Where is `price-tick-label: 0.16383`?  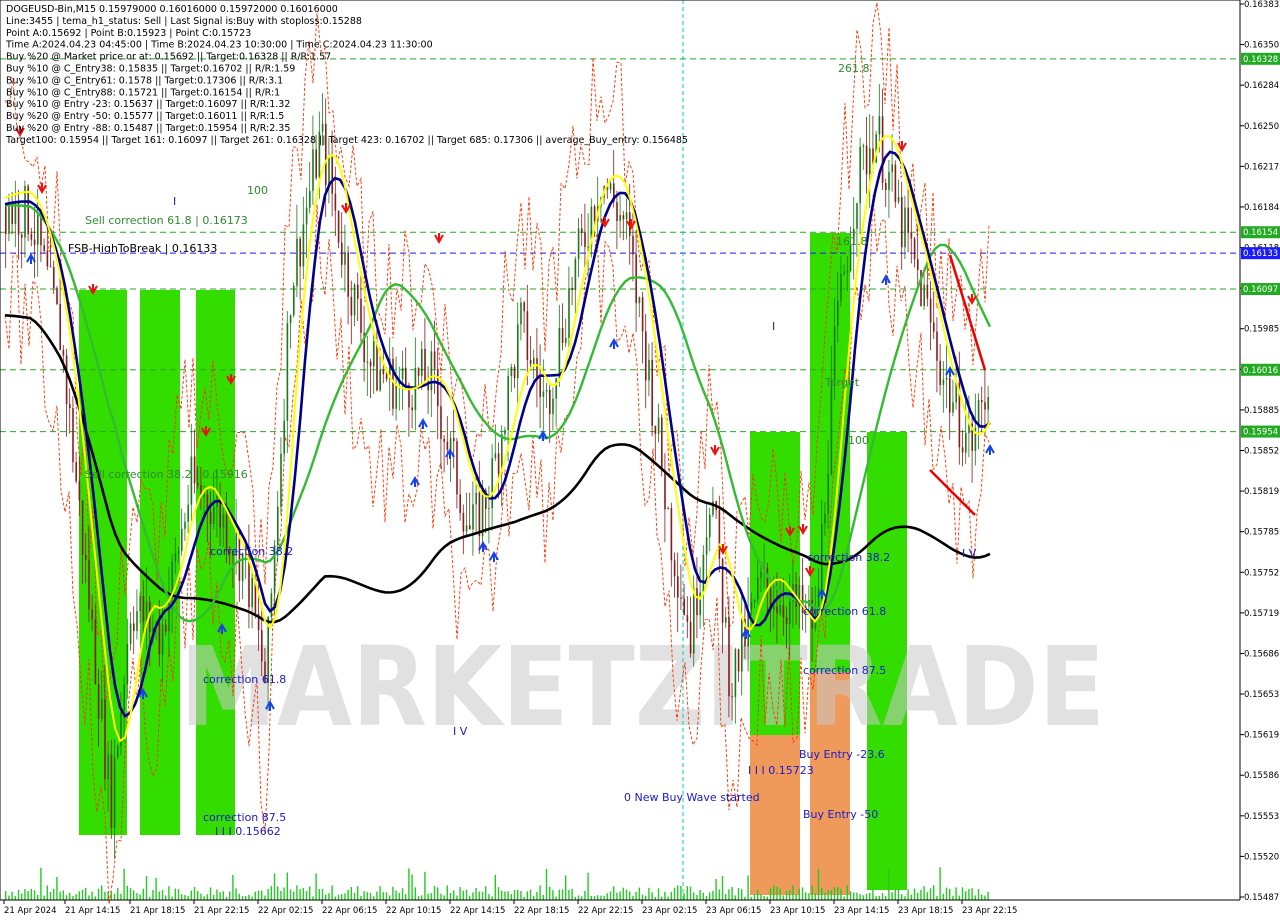 price-tick-label: 0.16383 is located at coordinates (1261, 5).